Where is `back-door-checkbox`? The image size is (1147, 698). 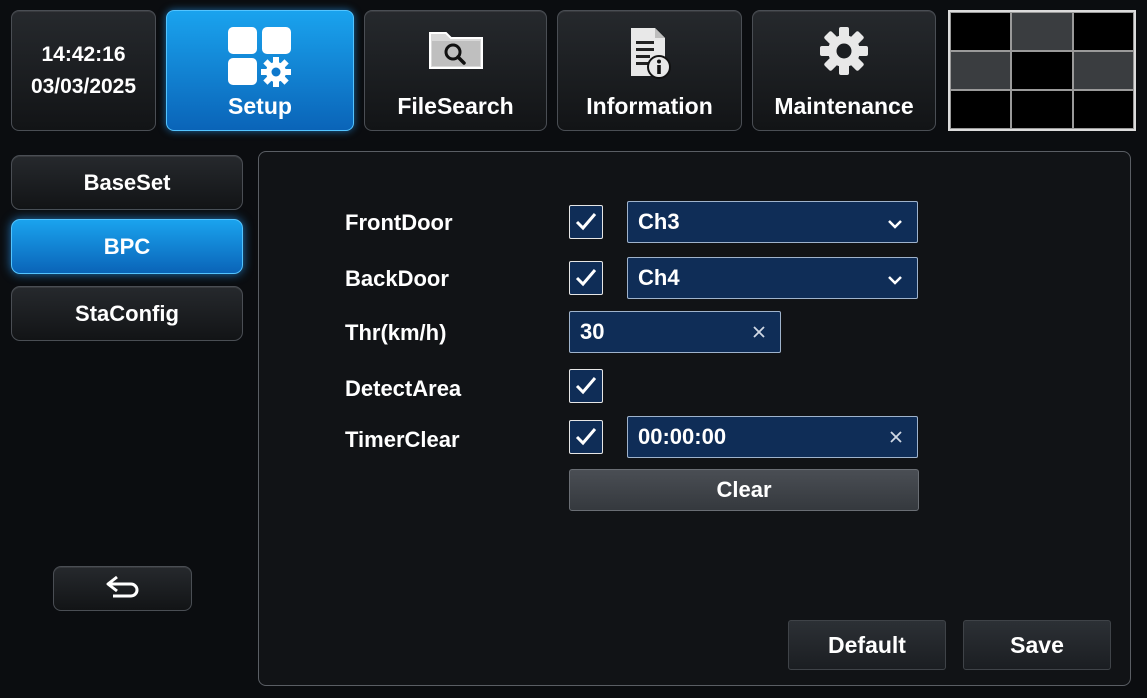 back-door-checkbox is located at coordinates (586, 278).